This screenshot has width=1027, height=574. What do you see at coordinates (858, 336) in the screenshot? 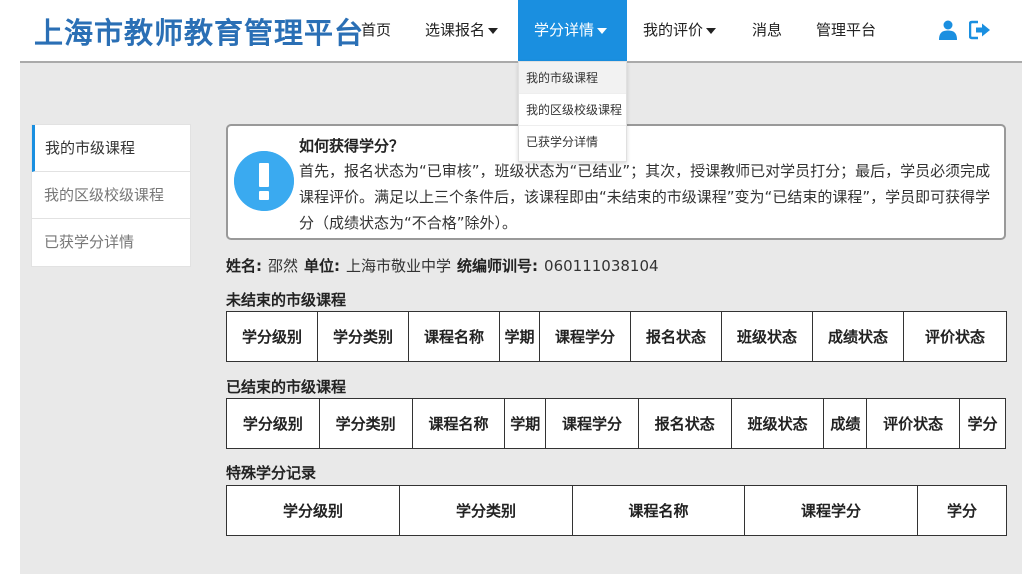
I see `column-header: 成绩状态` at bounding box center [858, 336].